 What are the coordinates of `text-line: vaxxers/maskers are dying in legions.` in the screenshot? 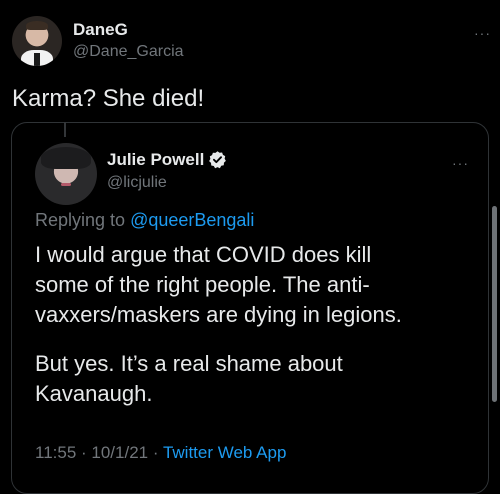 It's located at (218, 314).